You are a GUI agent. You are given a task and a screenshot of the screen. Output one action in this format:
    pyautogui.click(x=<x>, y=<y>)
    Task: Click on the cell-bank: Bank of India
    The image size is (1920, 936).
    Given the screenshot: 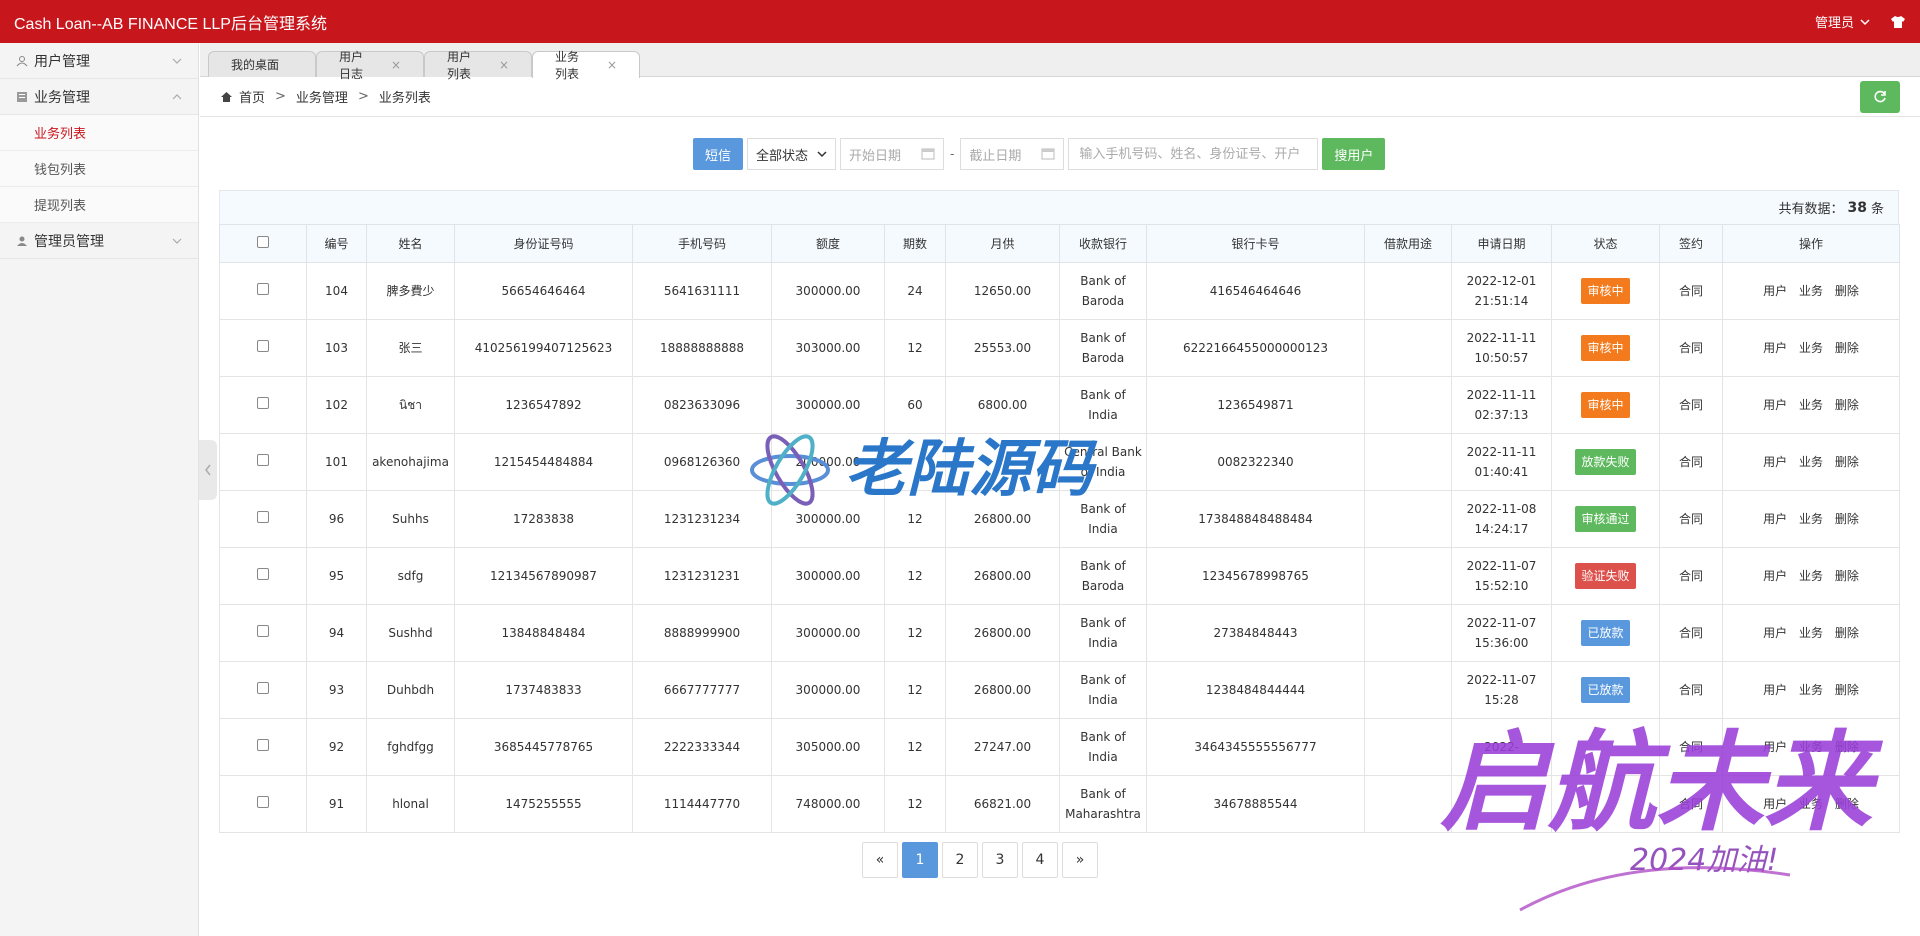 What is the action you would take?
    pyautogui.click(x=1103, y=405)
    